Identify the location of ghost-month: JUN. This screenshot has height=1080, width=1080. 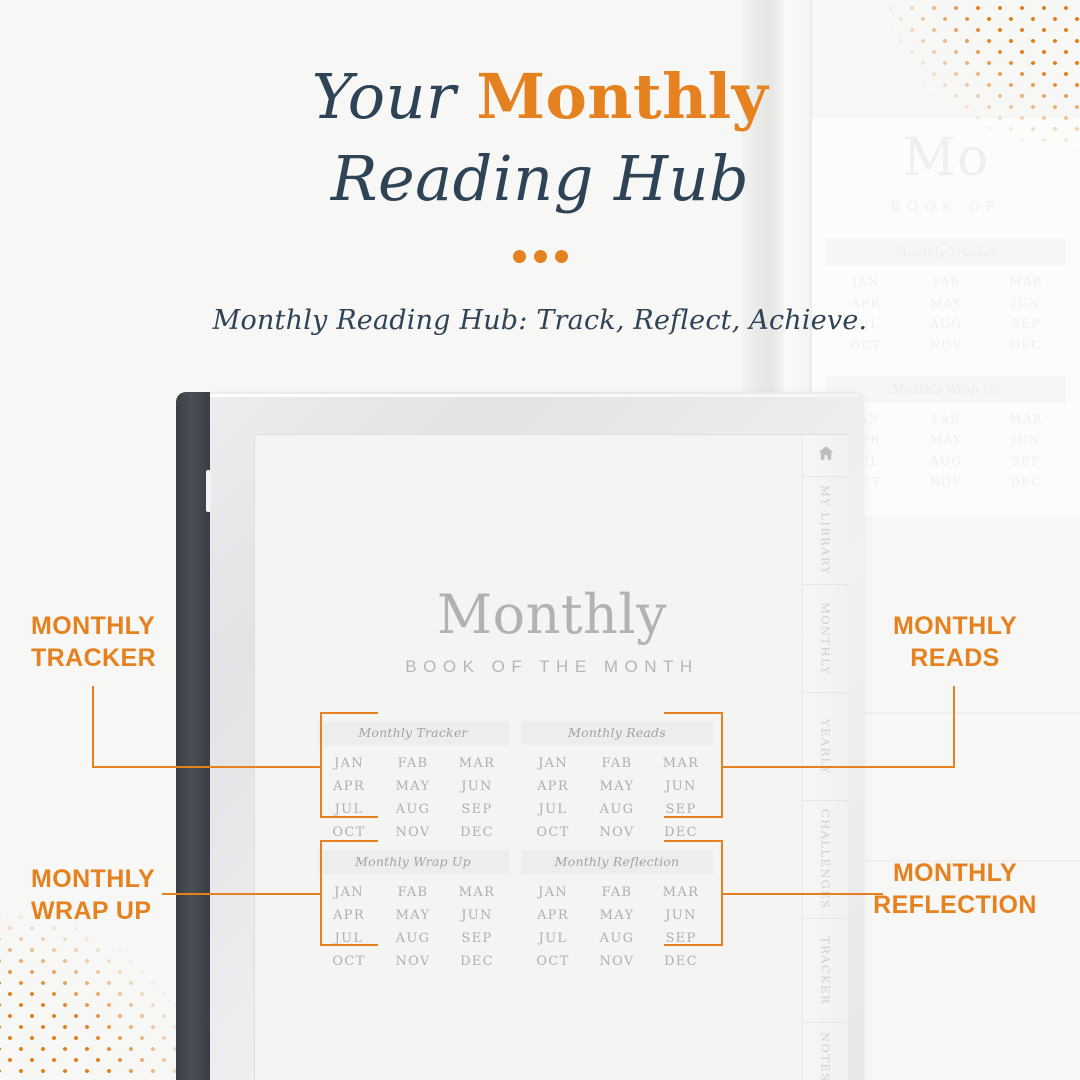
(1026, 440).